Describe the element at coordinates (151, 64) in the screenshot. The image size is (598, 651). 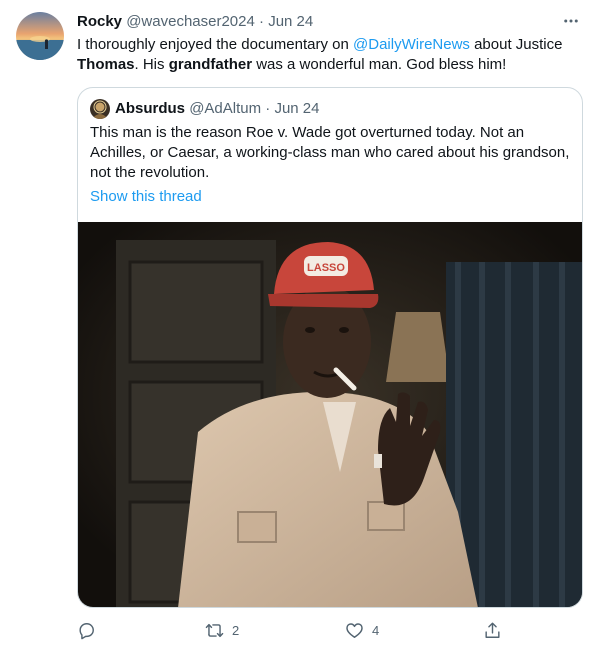
I see `tweet-text-part: . His` at that location.